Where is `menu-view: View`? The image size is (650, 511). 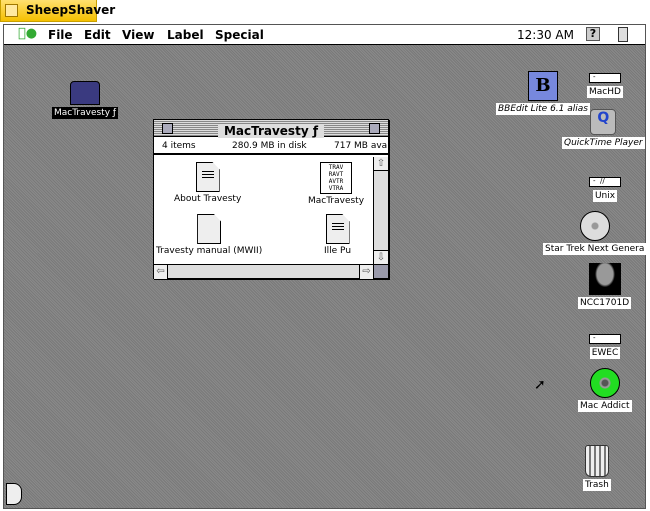
menu-view: View is located at coordinates (138, 35).